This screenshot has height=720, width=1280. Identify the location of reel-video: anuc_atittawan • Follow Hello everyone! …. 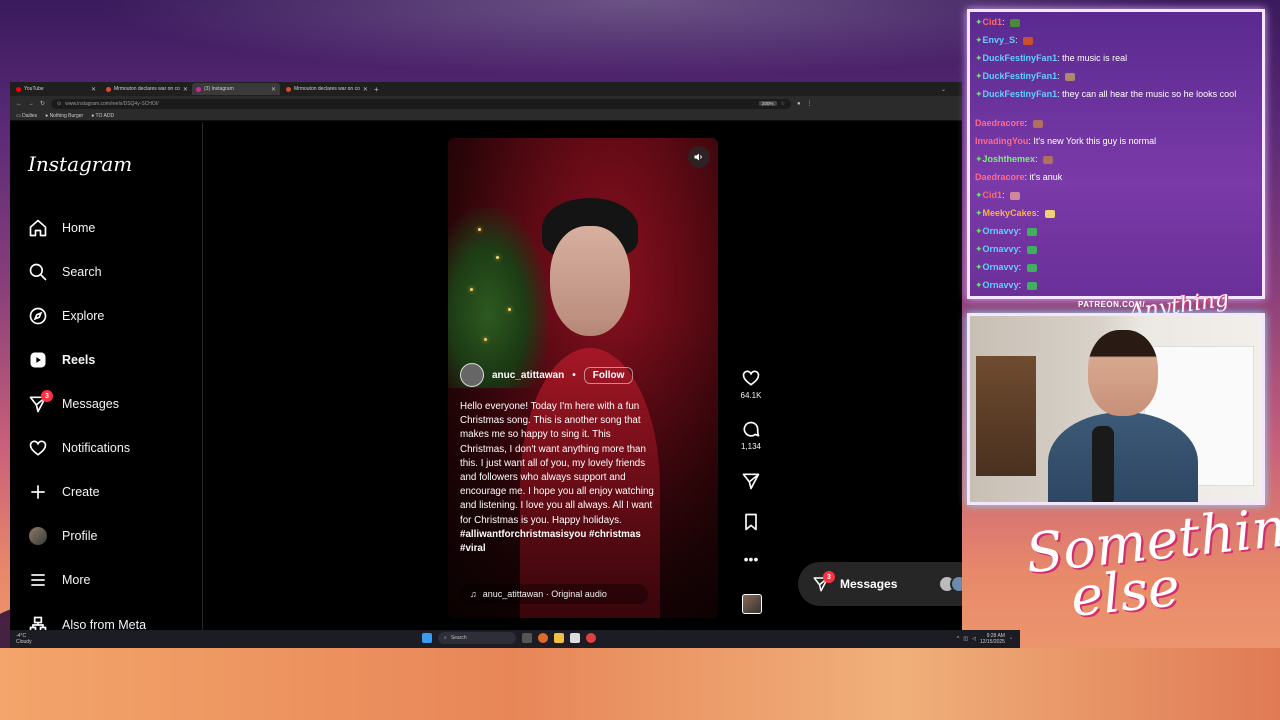
(583, 378).